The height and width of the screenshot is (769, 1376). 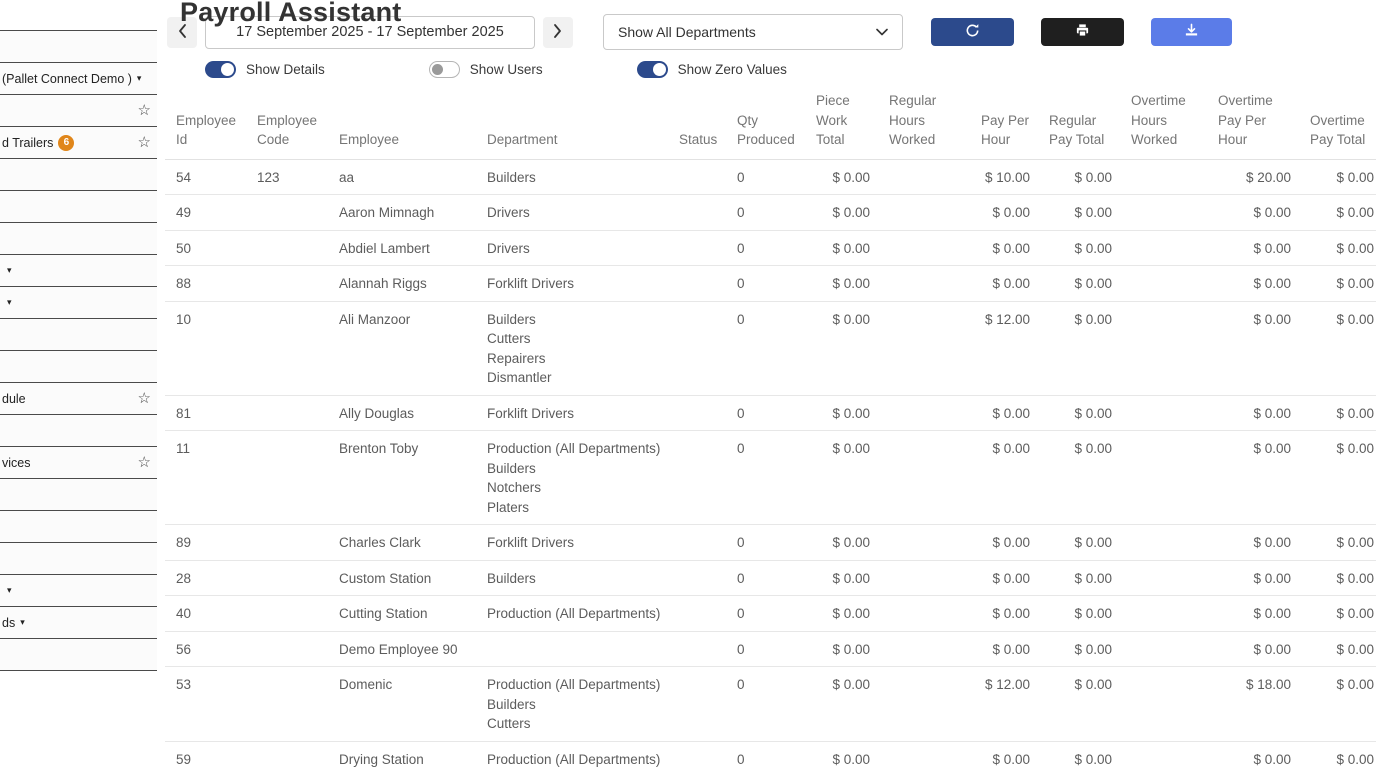 I want to click on sidebar-item: d Trailers 6 ☆, so click(x=78, y=143).